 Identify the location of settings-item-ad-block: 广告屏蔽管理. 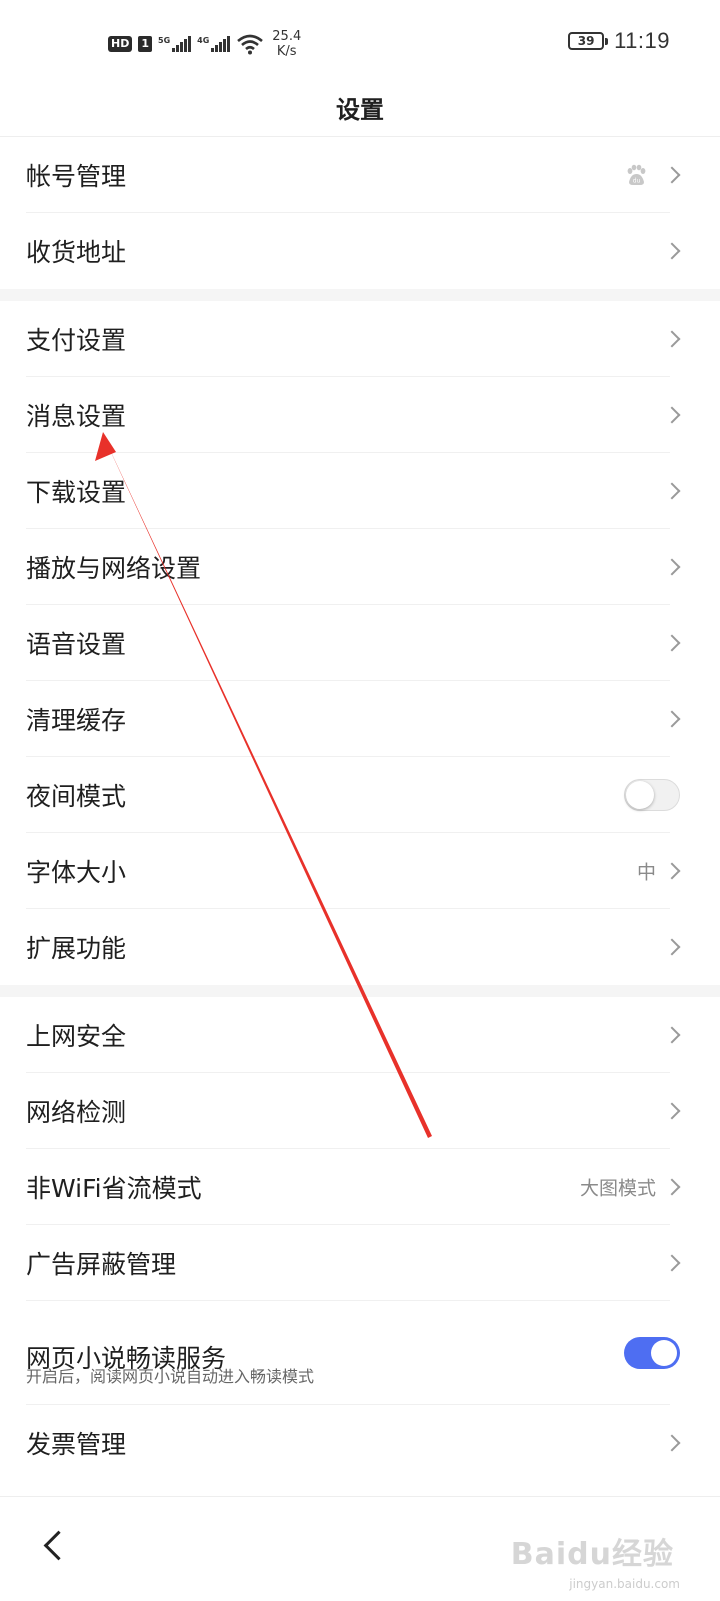
(360, 1263).